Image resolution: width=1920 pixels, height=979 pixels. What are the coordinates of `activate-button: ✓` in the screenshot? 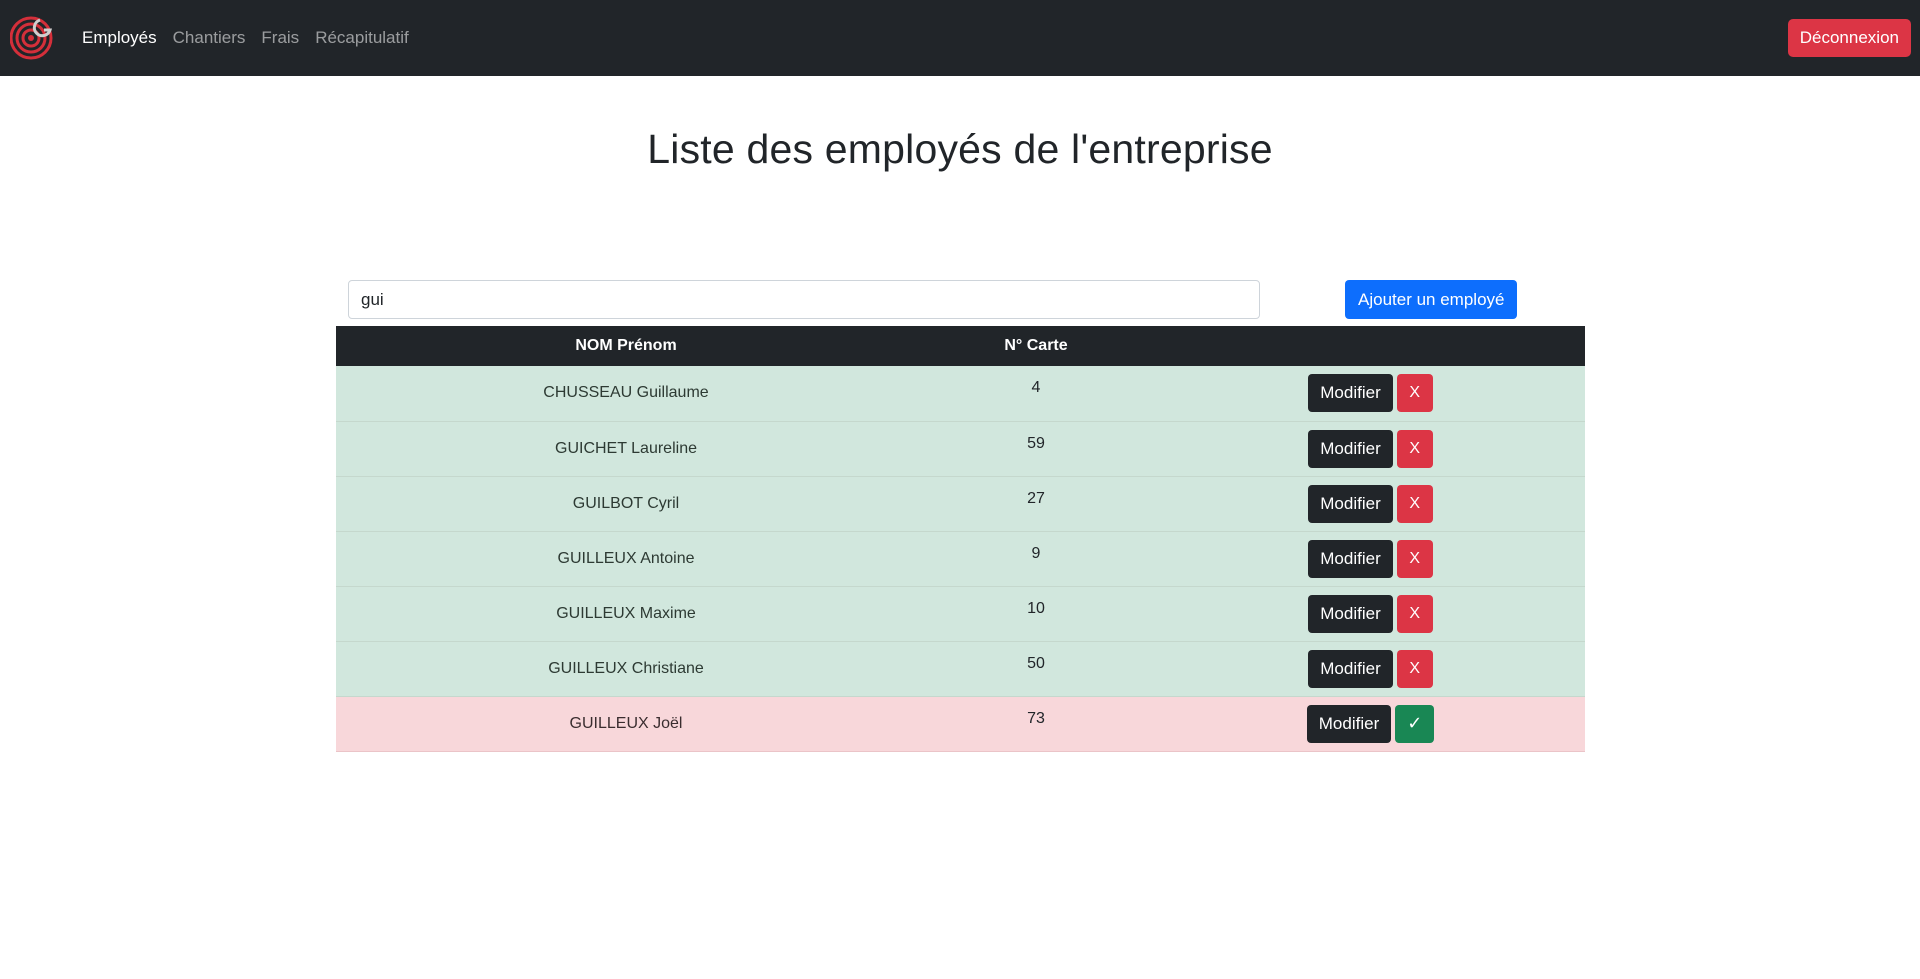 It's located at (1415, 723).